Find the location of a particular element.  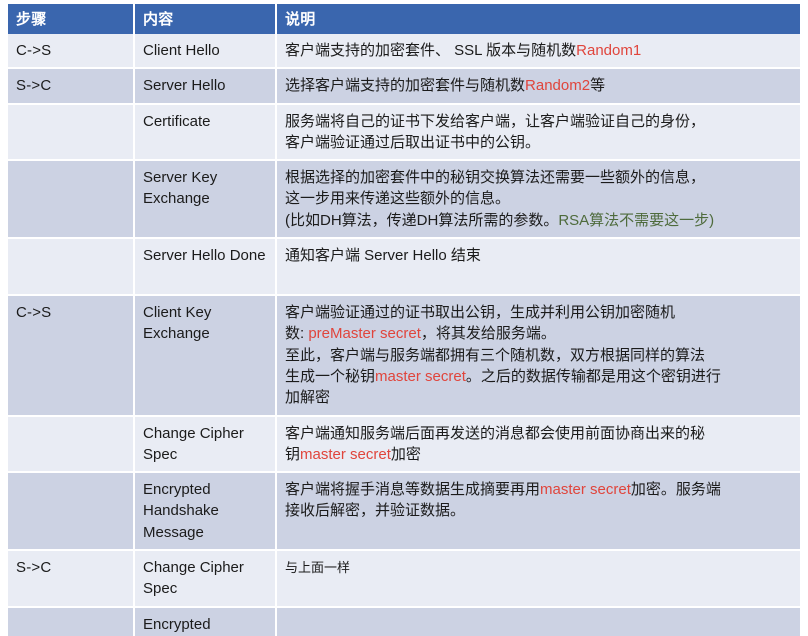

description-line: 生成一个秘钥master secret。之后的数据传输都是用这个密钥进行 is located at coordinates (538, 376).